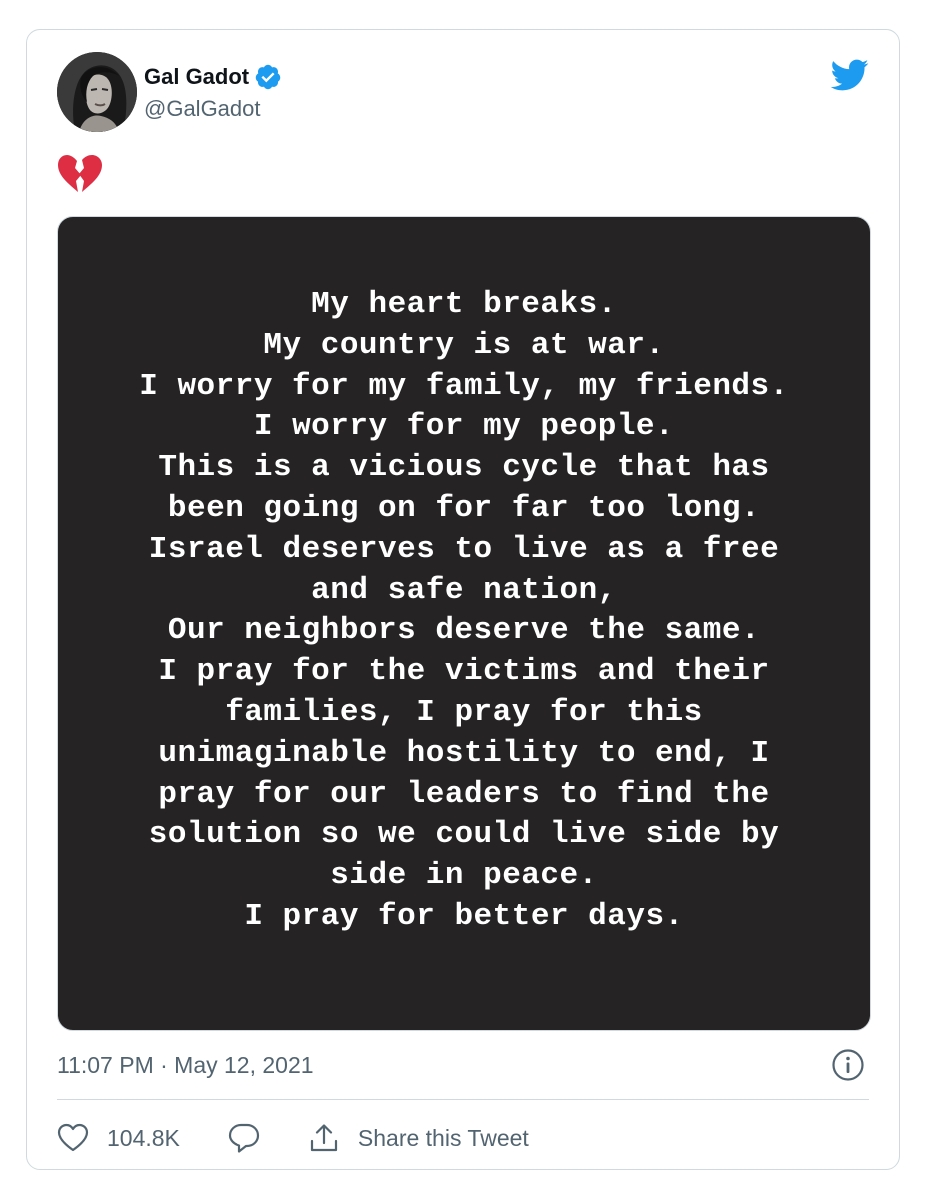 This screenshot has width=934, height=1183. Describe the element at coordinates (143, 1137) in the screenshot. I see `like-count: 104.8K` at that location.